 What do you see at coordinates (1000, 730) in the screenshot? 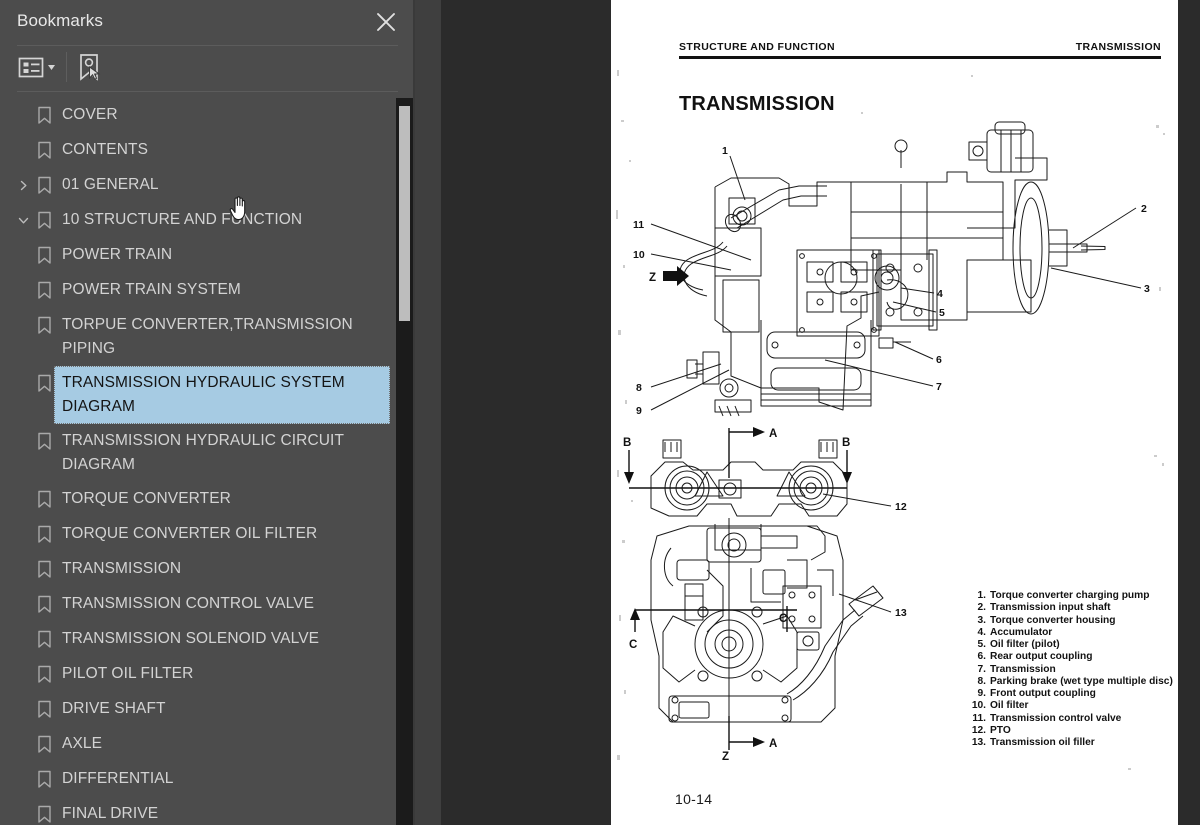
I see `legend-text: PTO` at bounding box center [1000, 730].